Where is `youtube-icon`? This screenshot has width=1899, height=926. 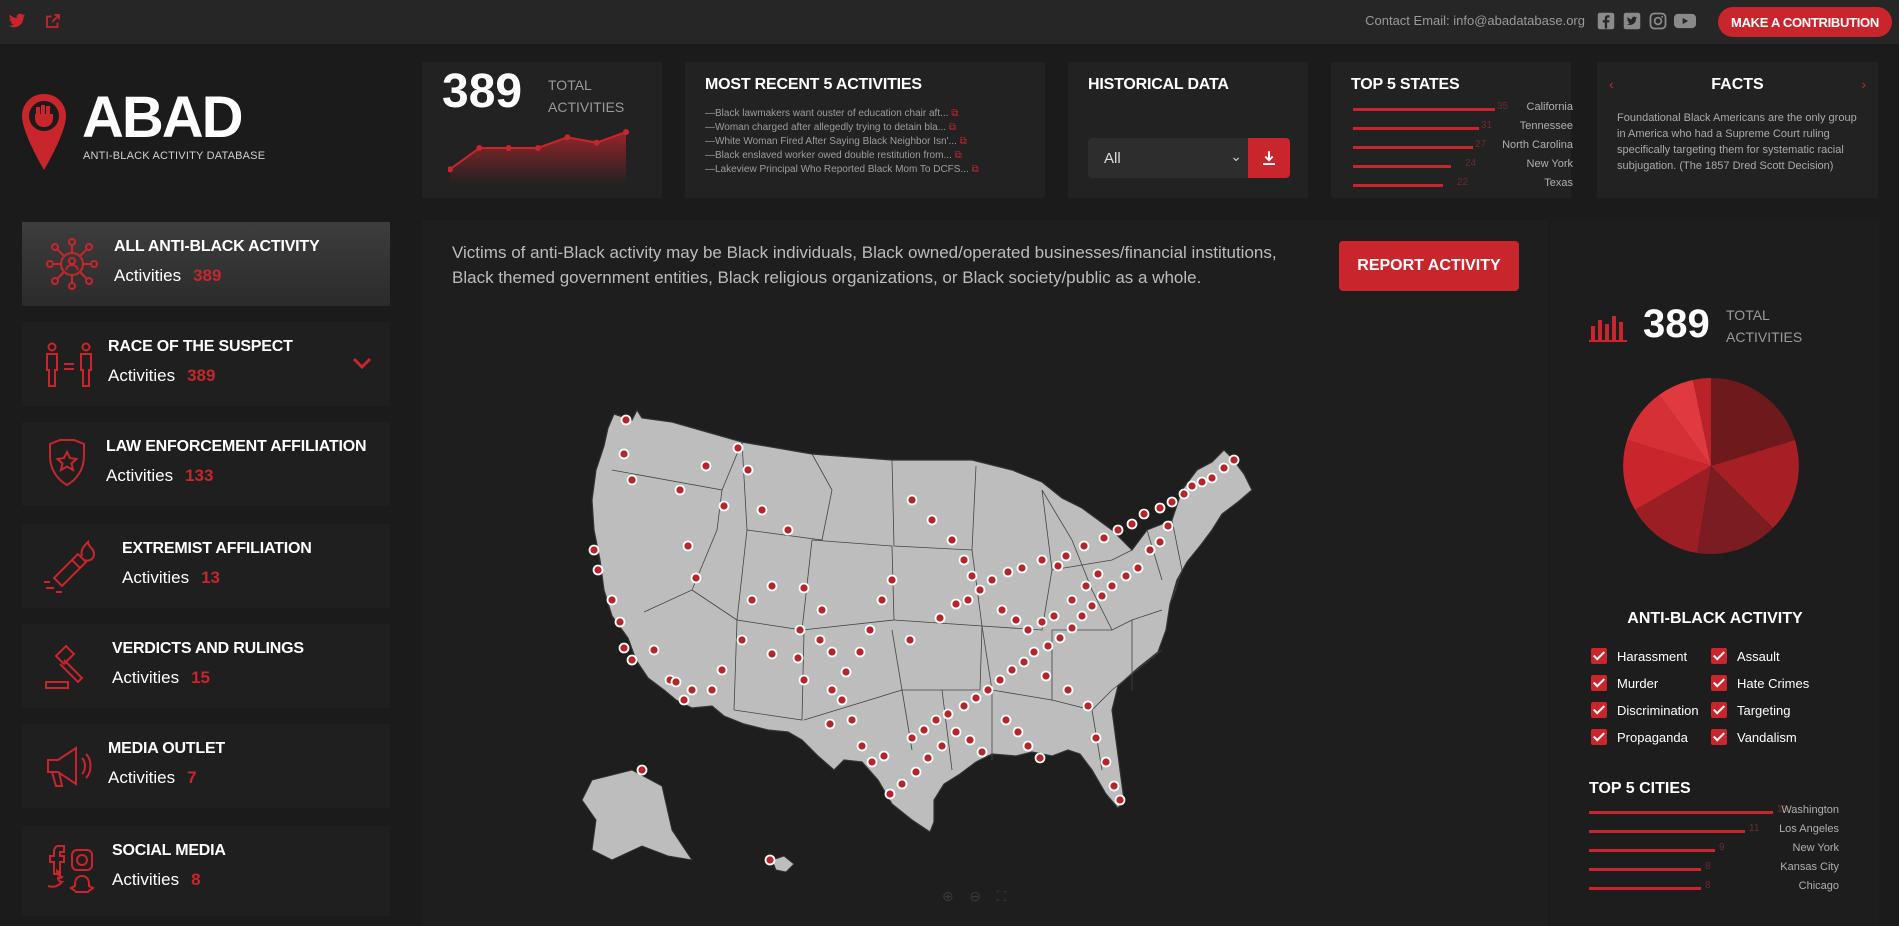 youtube-icon is located at coordinates (1685, 21).